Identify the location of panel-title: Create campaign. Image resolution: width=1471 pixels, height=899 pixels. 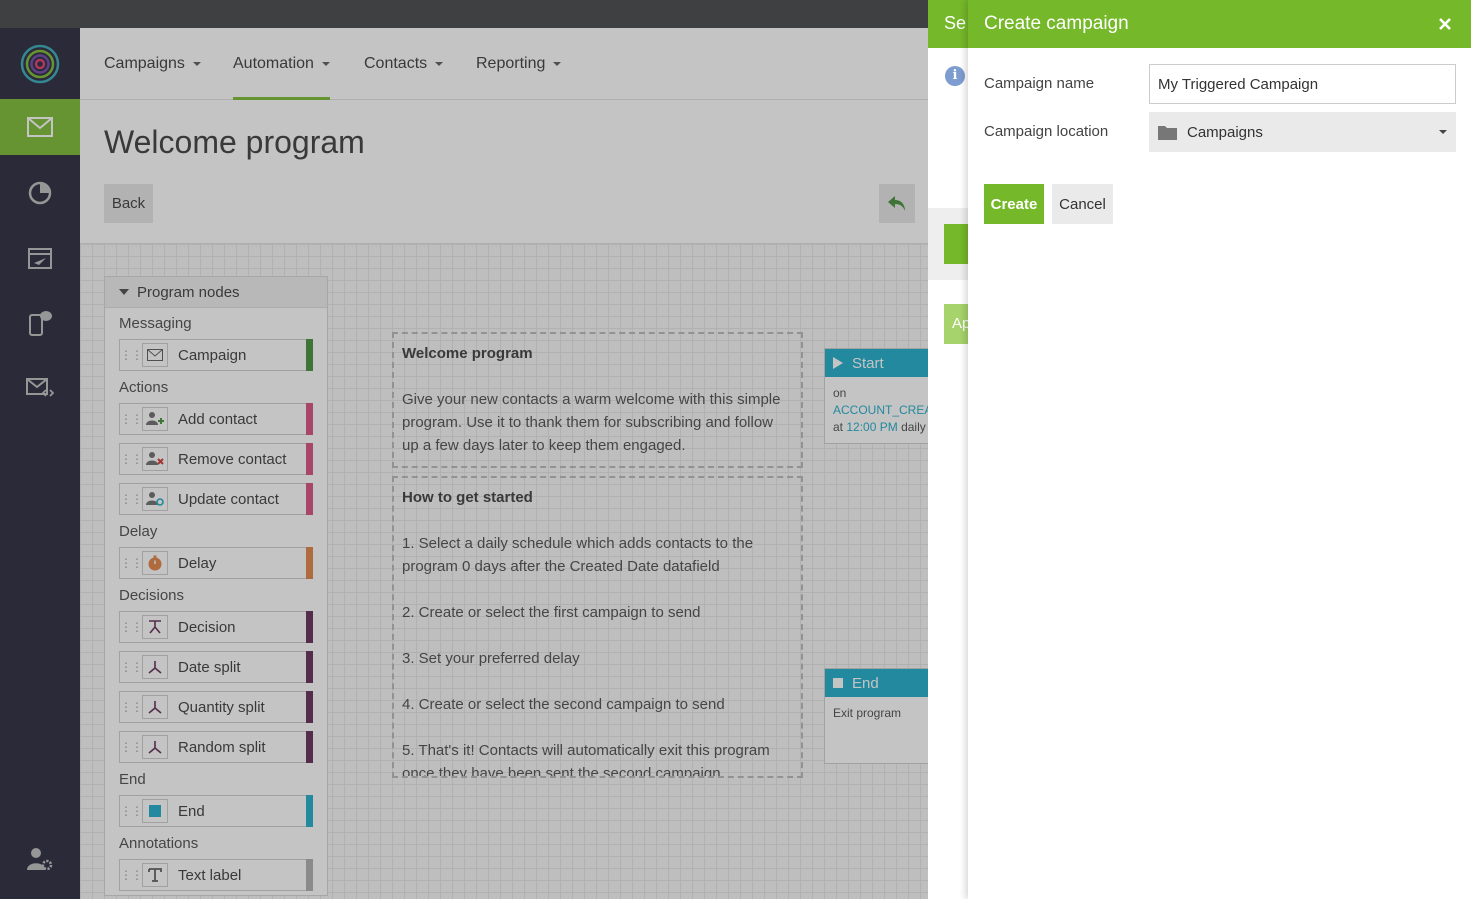
(1056, 23).